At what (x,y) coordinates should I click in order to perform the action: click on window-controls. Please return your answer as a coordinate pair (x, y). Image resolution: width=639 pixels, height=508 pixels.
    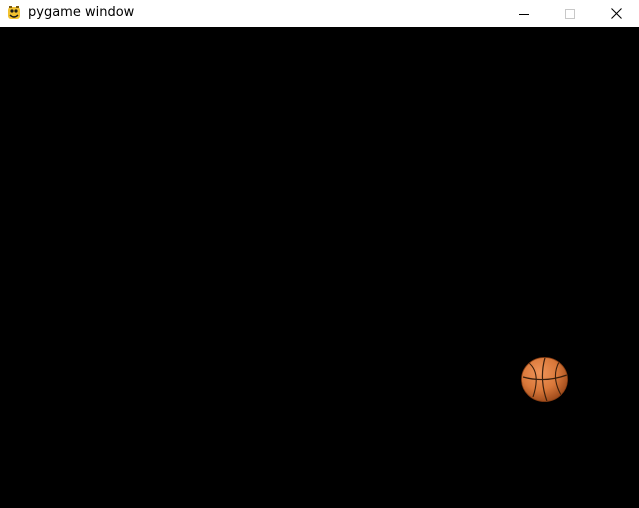
    Looking at the image, I should click on (570, 13).